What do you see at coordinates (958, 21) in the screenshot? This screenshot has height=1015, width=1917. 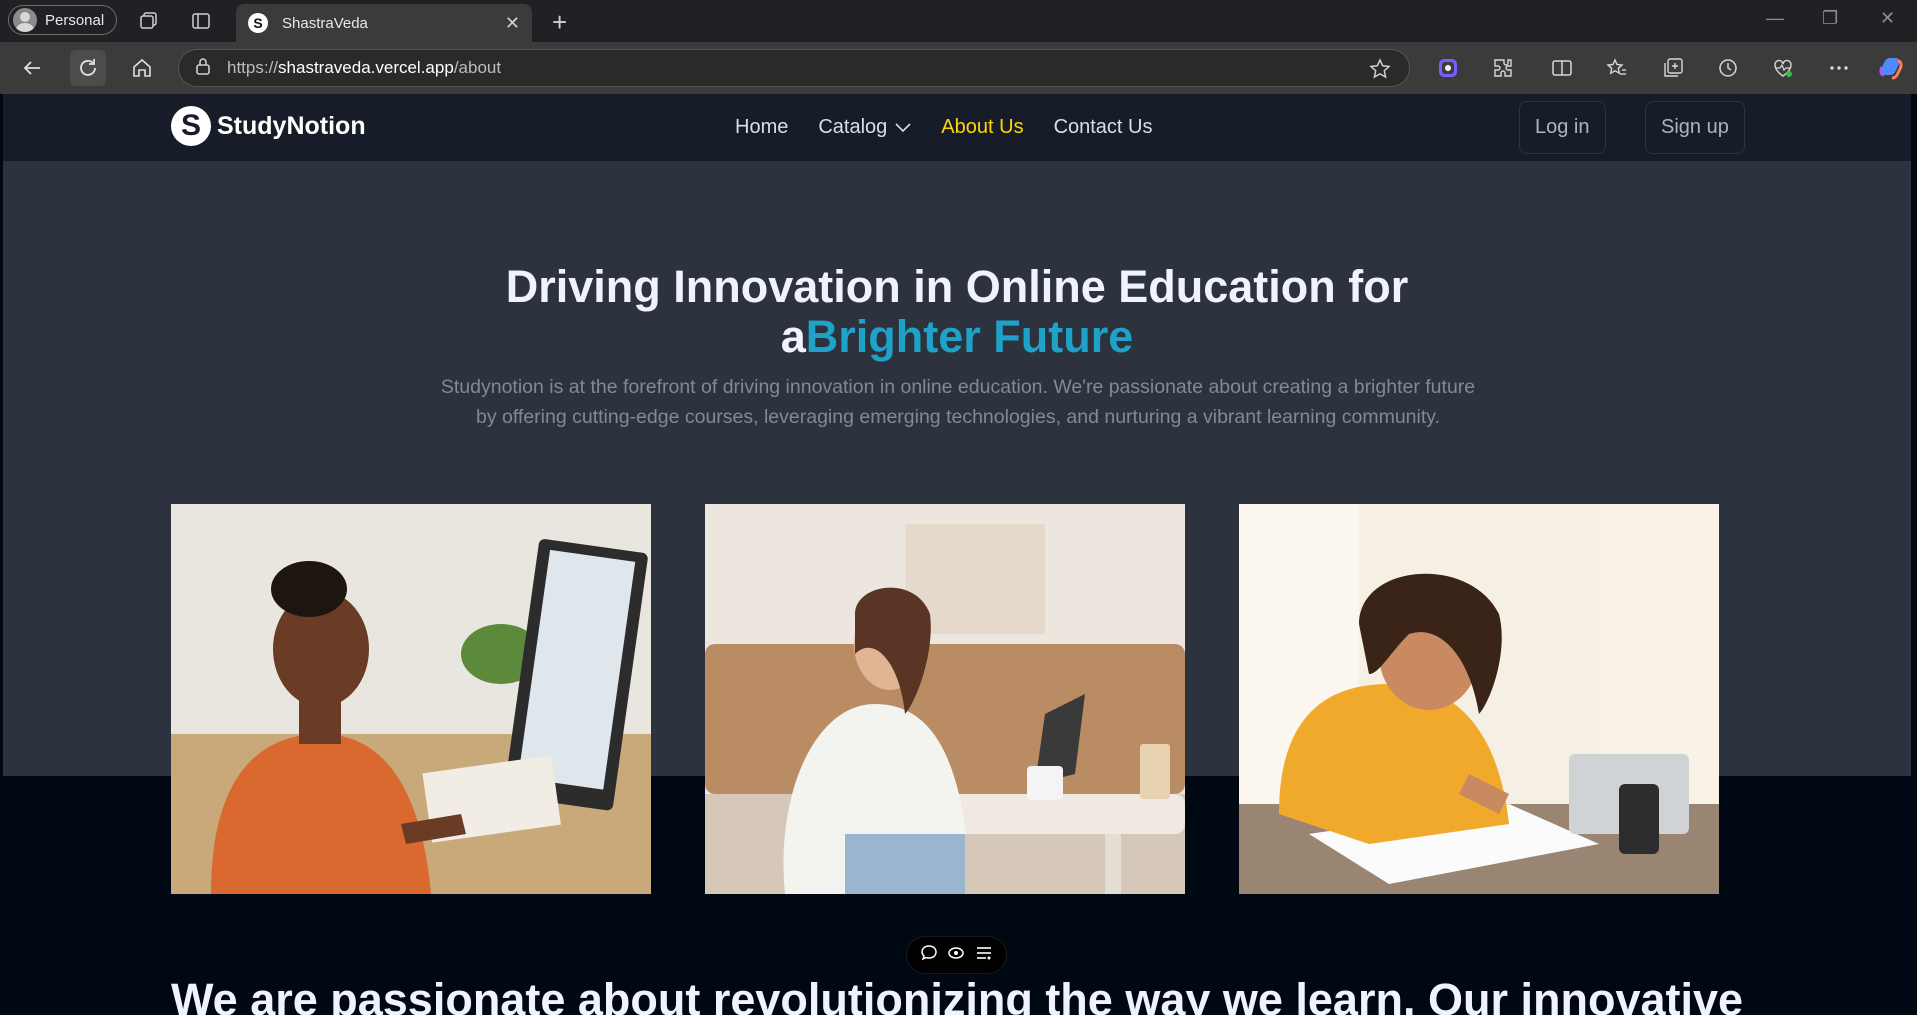 I see `browser-tab-bar: Personal S ShastraVeda ✕ + — ❐ ✕` at bounding box center [958, 21].